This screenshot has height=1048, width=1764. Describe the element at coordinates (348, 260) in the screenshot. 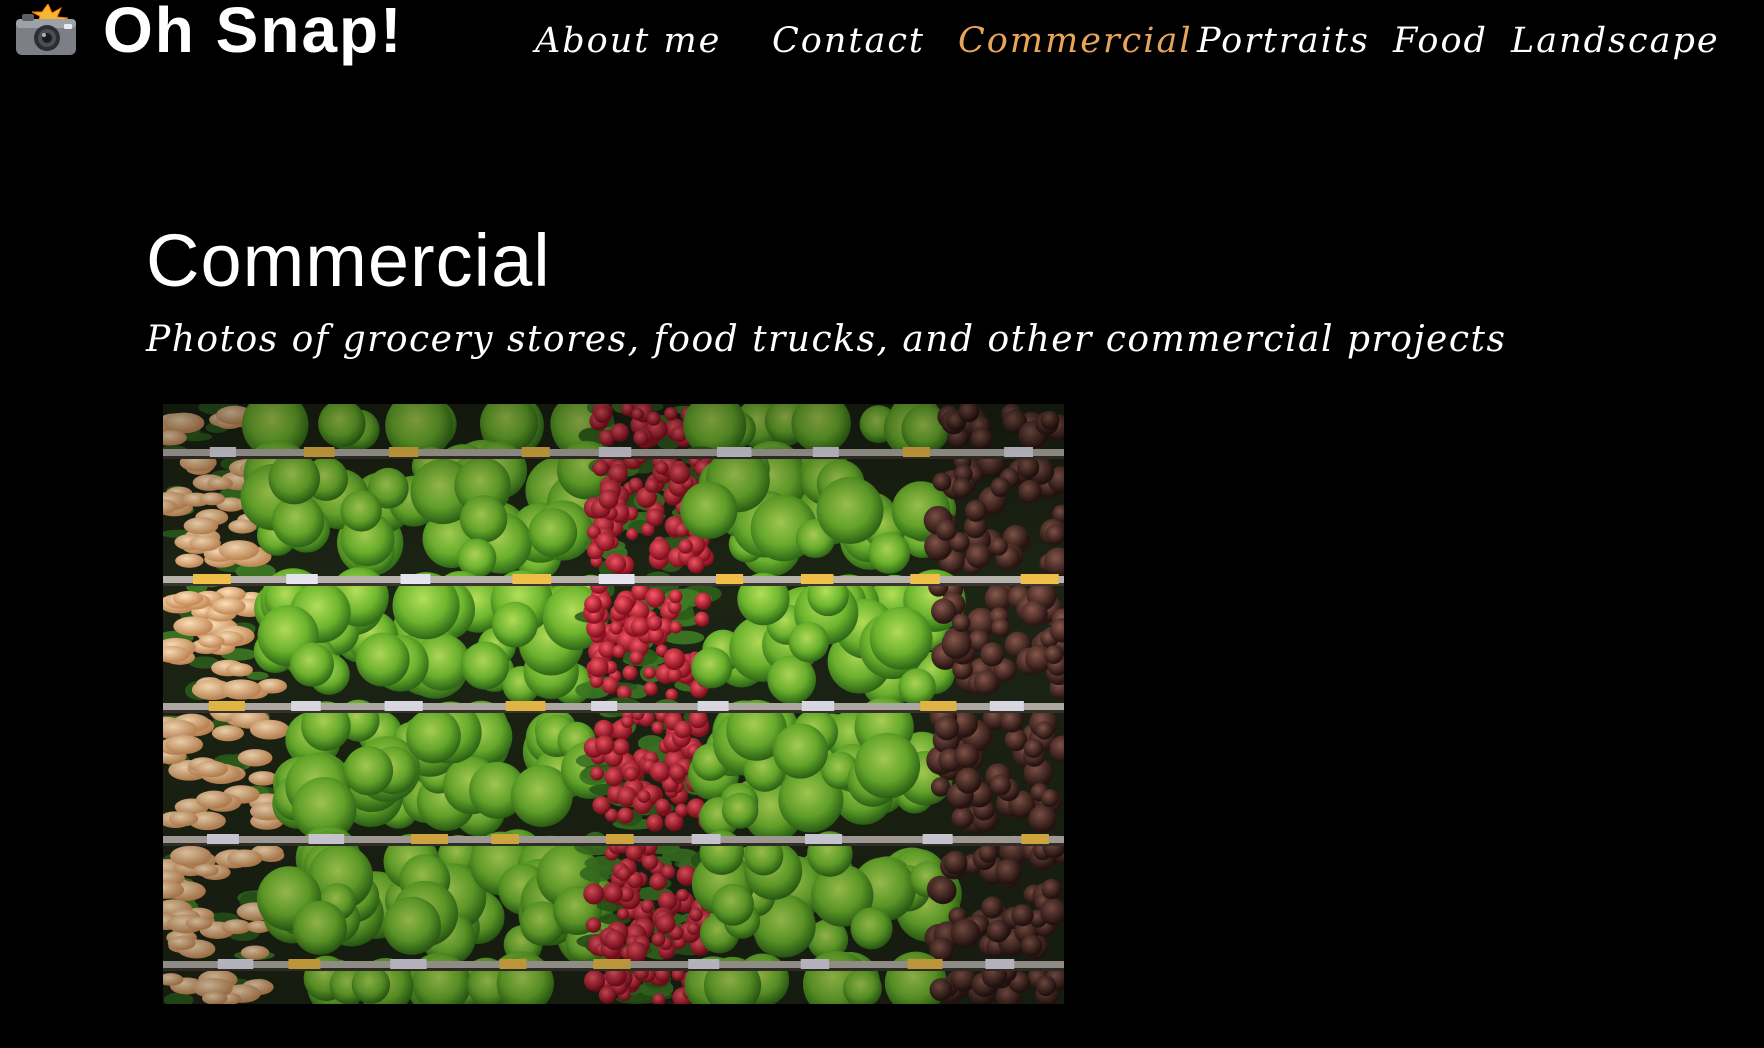

I see `page-title: Commercial` at that location.